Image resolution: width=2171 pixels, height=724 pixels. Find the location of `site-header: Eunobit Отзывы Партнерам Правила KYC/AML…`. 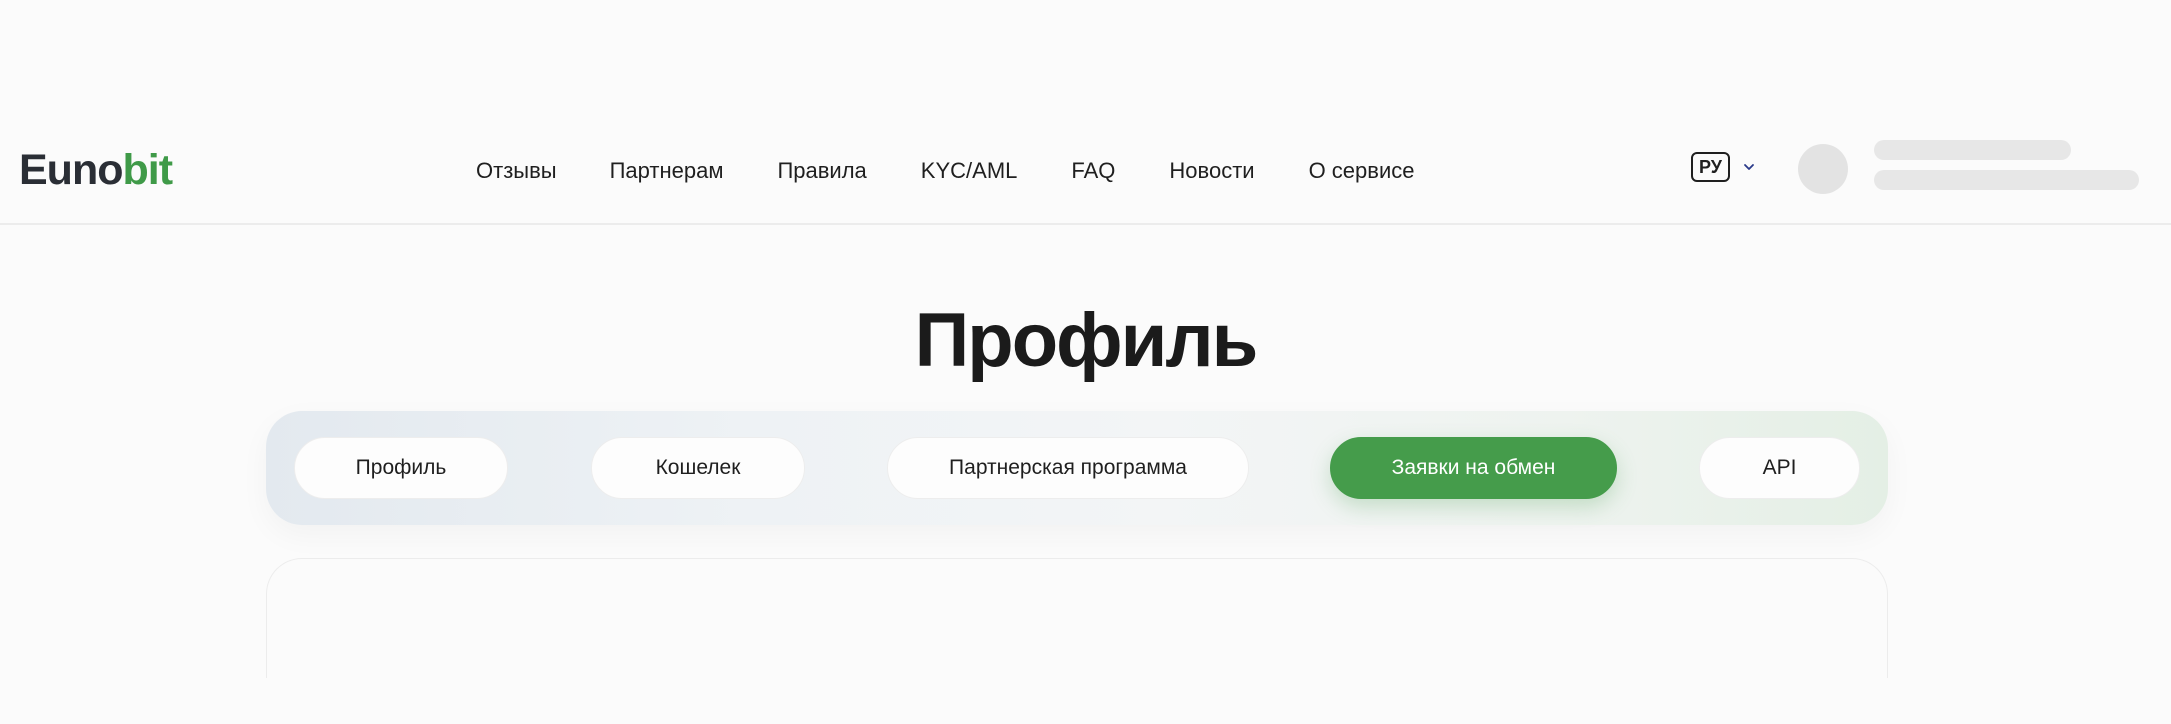

site-header: Eunobit Отзывы Партнерам Правила KYC/AML… is located at coordinates (1085, 172).